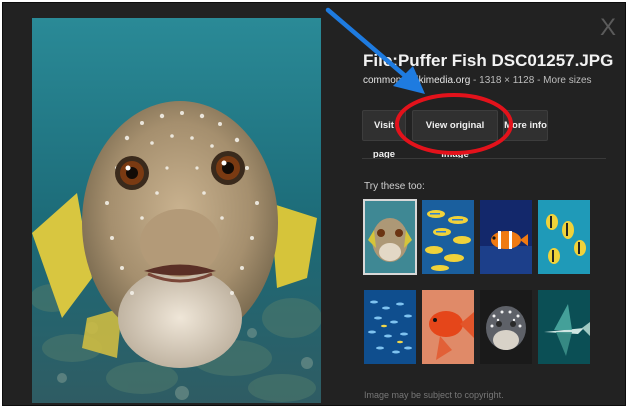 The image size is (630, 410). I want to click on close-icon: X, so click(608, 28).